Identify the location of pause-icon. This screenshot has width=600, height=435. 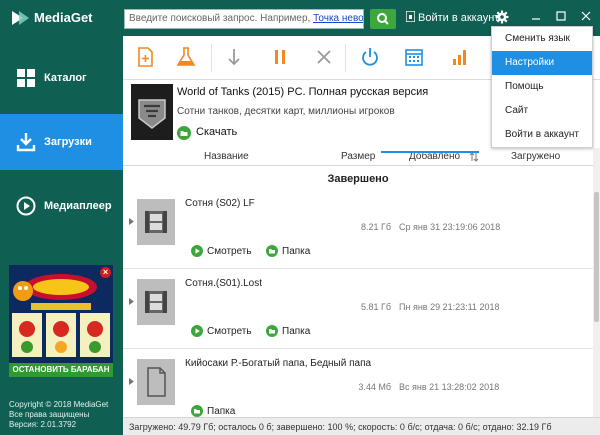
(280, 57).